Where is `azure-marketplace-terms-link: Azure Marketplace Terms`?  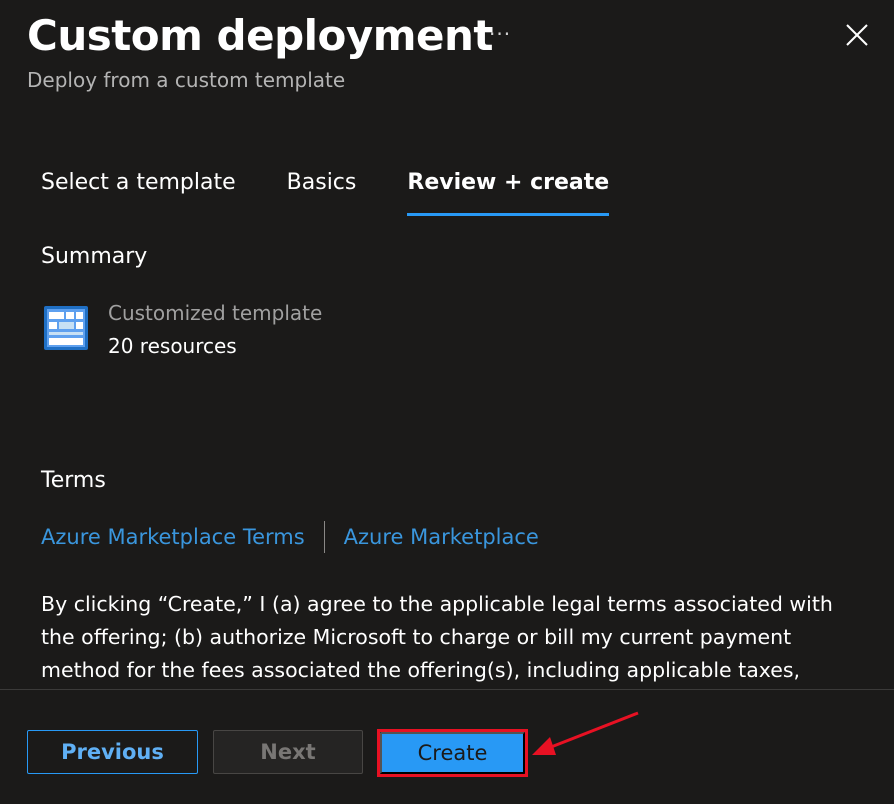 azure-marketplace-terms-link: Azure Marketplace Terms is located at coordinates (173, 537).